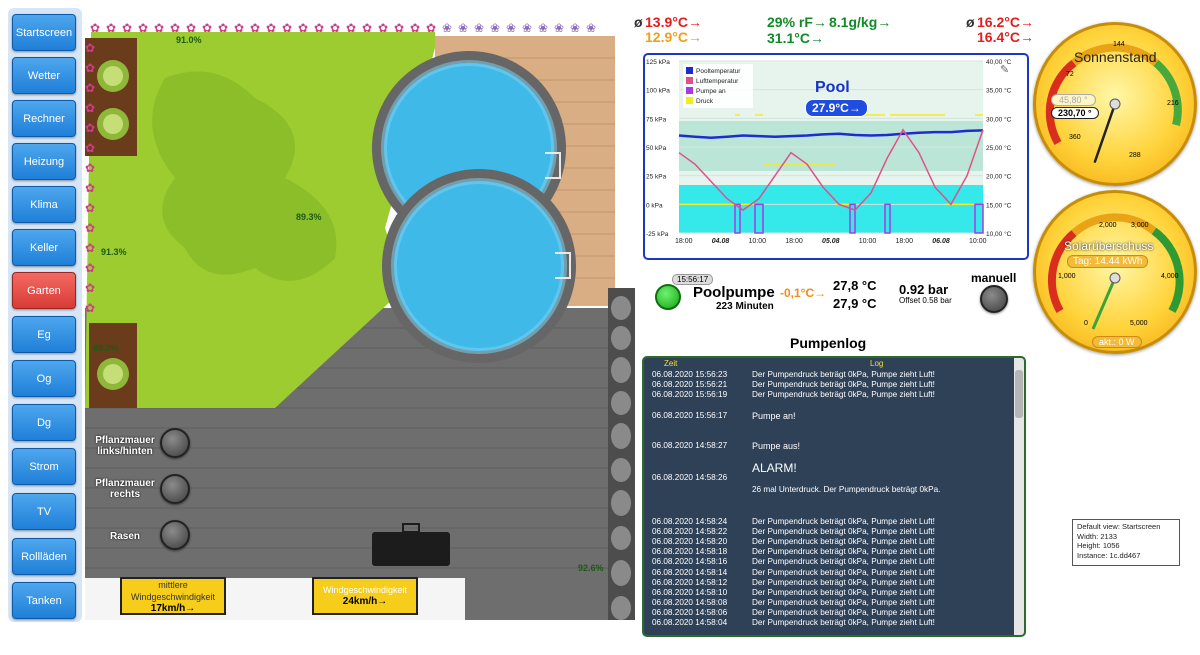  I want to click on pencil-icon: ✎, so click(1004, 69).